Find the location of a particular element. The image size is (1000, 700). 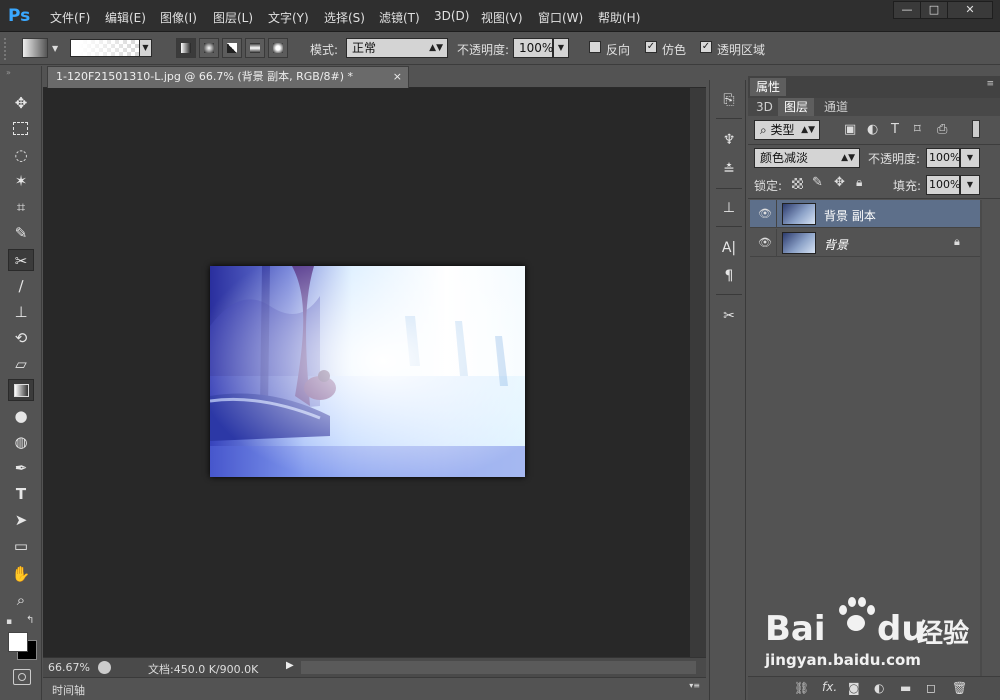

layer-opacity-input: 100% is located at coordinates (943, 158).